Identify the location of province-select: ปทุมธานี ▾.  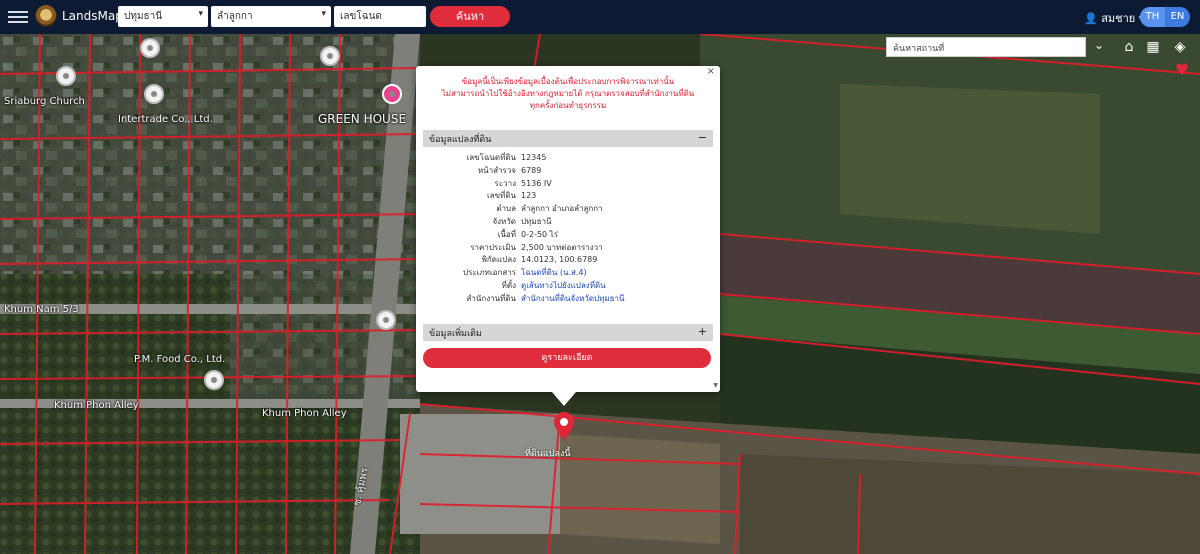
(163, 16).